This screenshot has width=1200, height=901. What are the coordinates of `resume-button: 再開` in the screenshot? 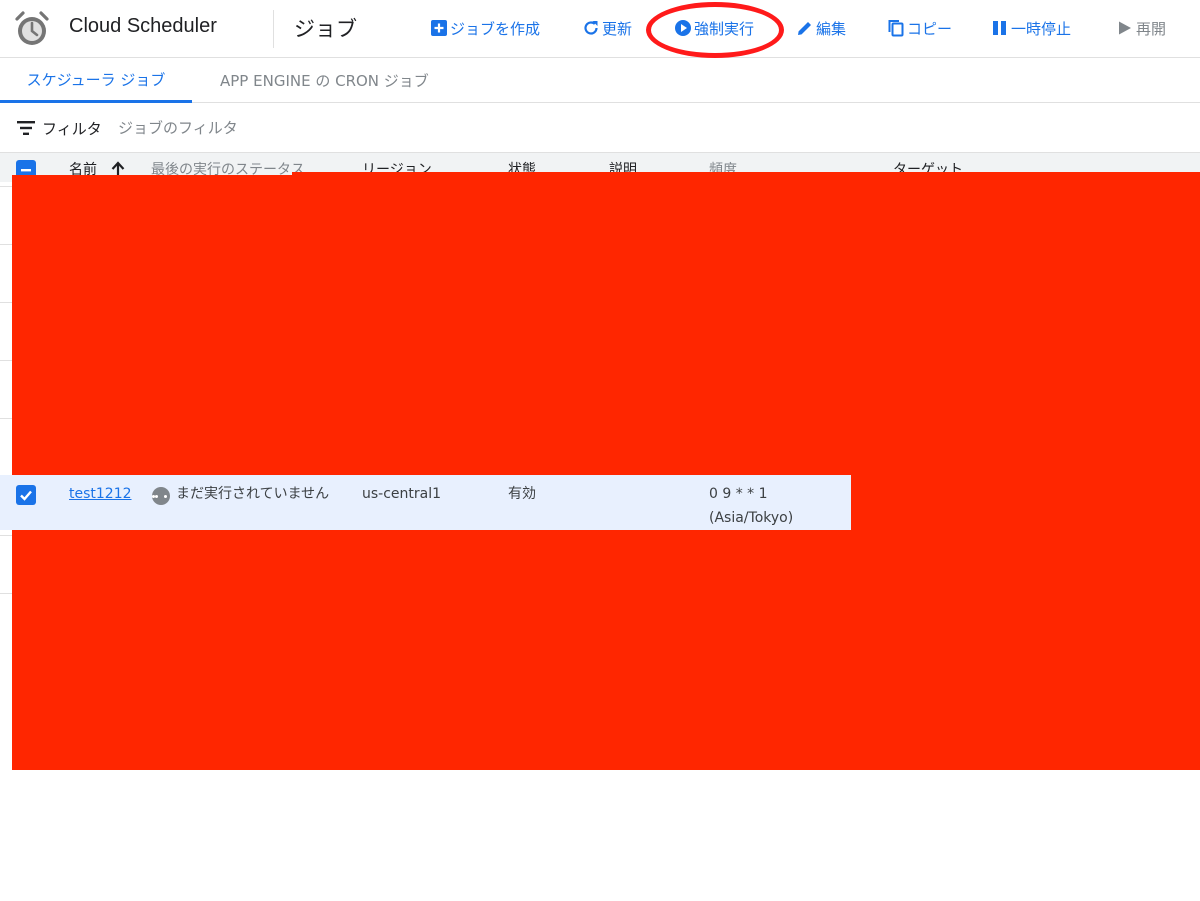 It's located at (1141, 28).